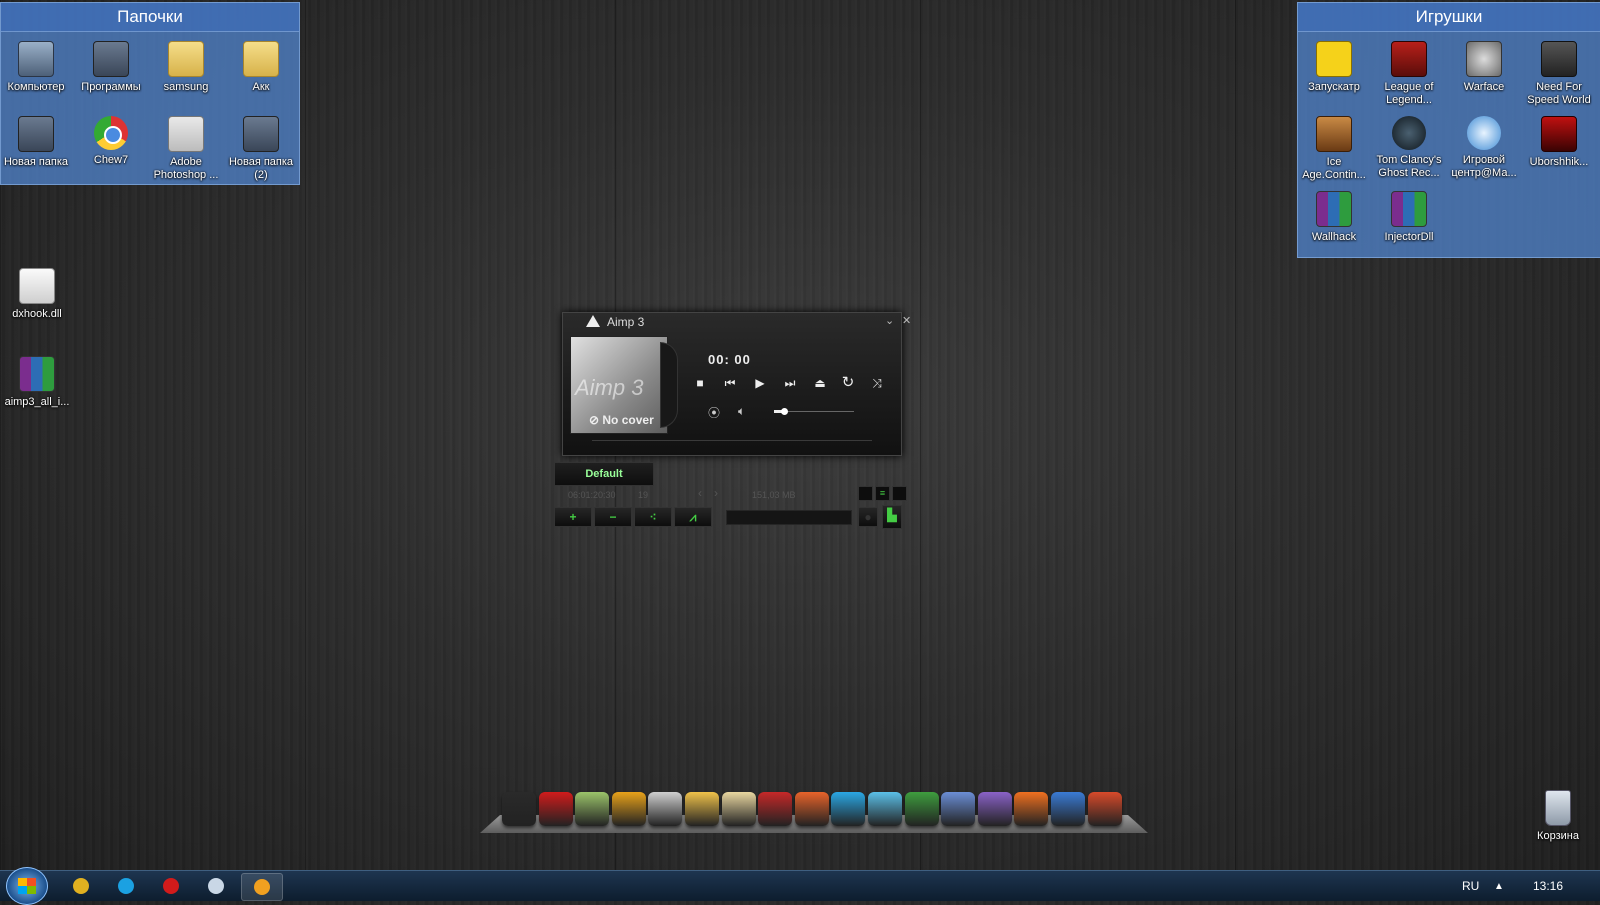  What do you see at coordinates (186, 67) in the screenshot?
I see `desktop-icon-samsung: samsung` at bounding box center [186, 67].